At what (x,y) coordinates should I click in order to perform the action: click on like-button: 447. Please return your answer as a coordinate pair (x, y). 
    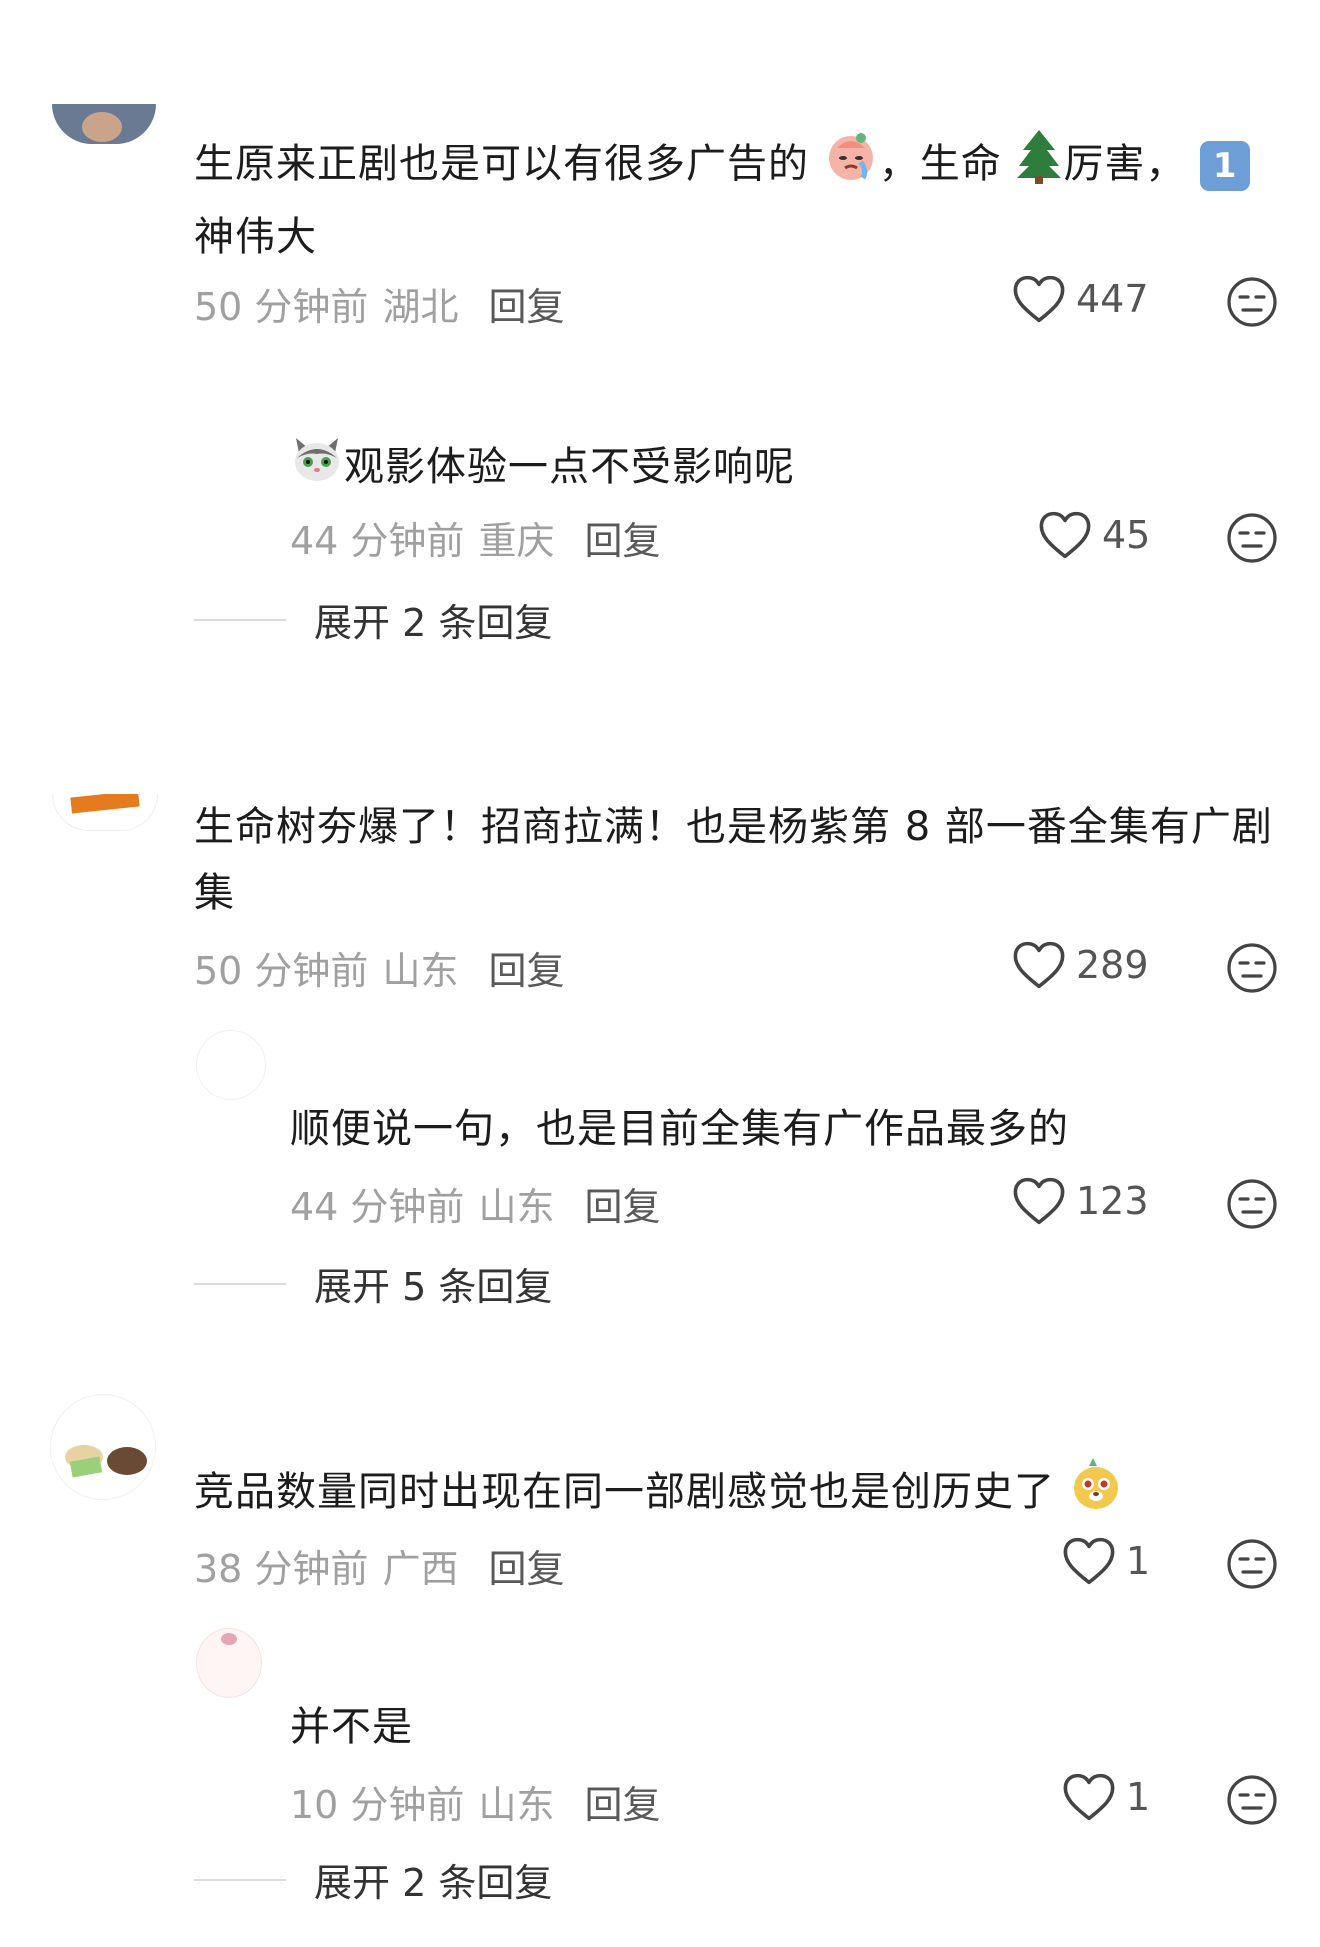
    Looking at the image, I should click on (1080, 299).